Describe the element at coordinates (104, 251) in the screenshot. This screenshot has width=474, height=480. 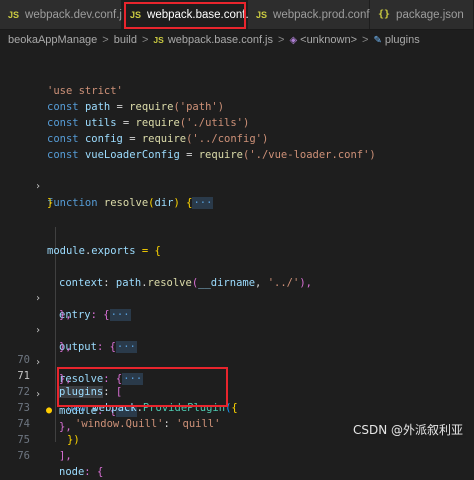
I see `code-line: module.exports = {` at that location.